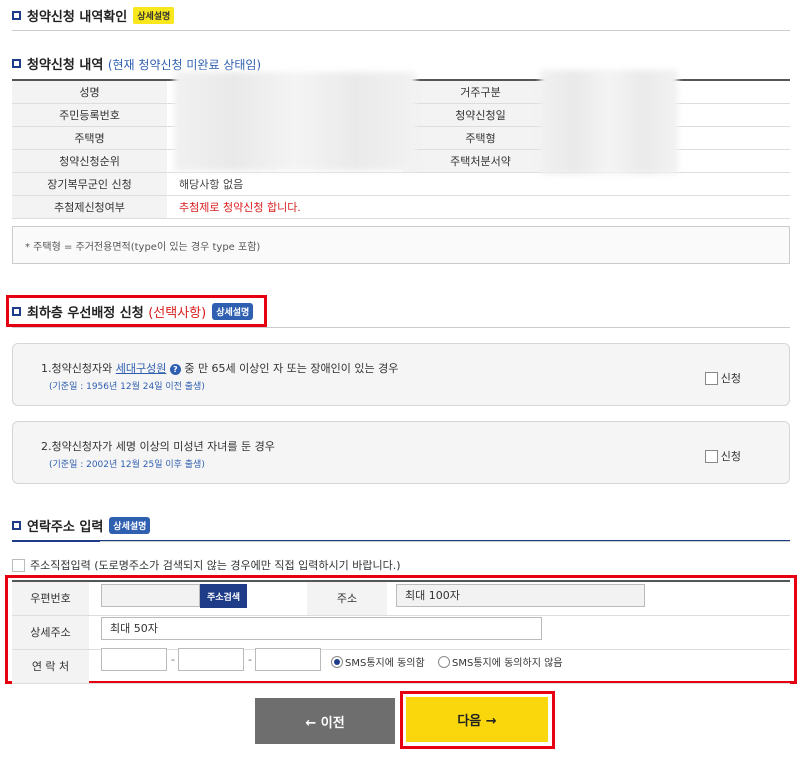 This screenshot has height=762, width=800. I want to click on phone-part-2-input, so click(211, 659).